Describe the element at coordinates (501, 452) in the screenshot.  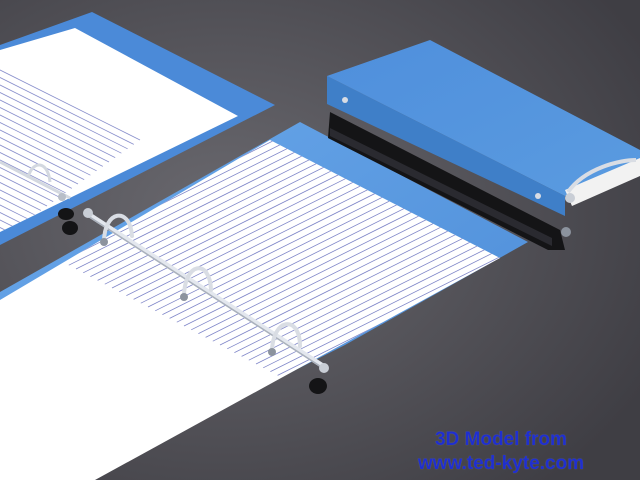
I see `watermark: 3D Model from www.ted-kyte.com` at that location.